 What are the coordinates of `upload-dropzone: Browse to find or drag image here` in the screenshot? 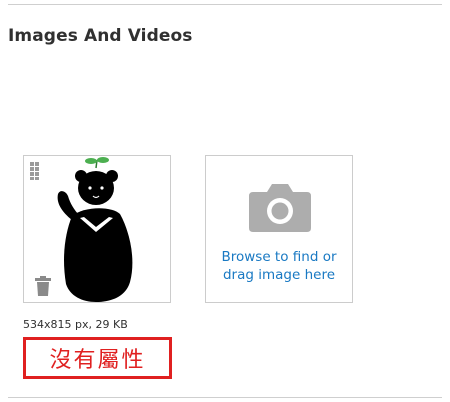 It's located at (279, 229).